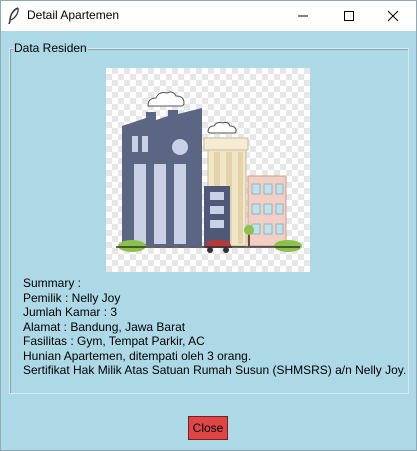 The image size is (417, 451). What do you see at coordinates (14, 16) in the screenshot?
I see `feather-icon` at bounding box center [14, 16].